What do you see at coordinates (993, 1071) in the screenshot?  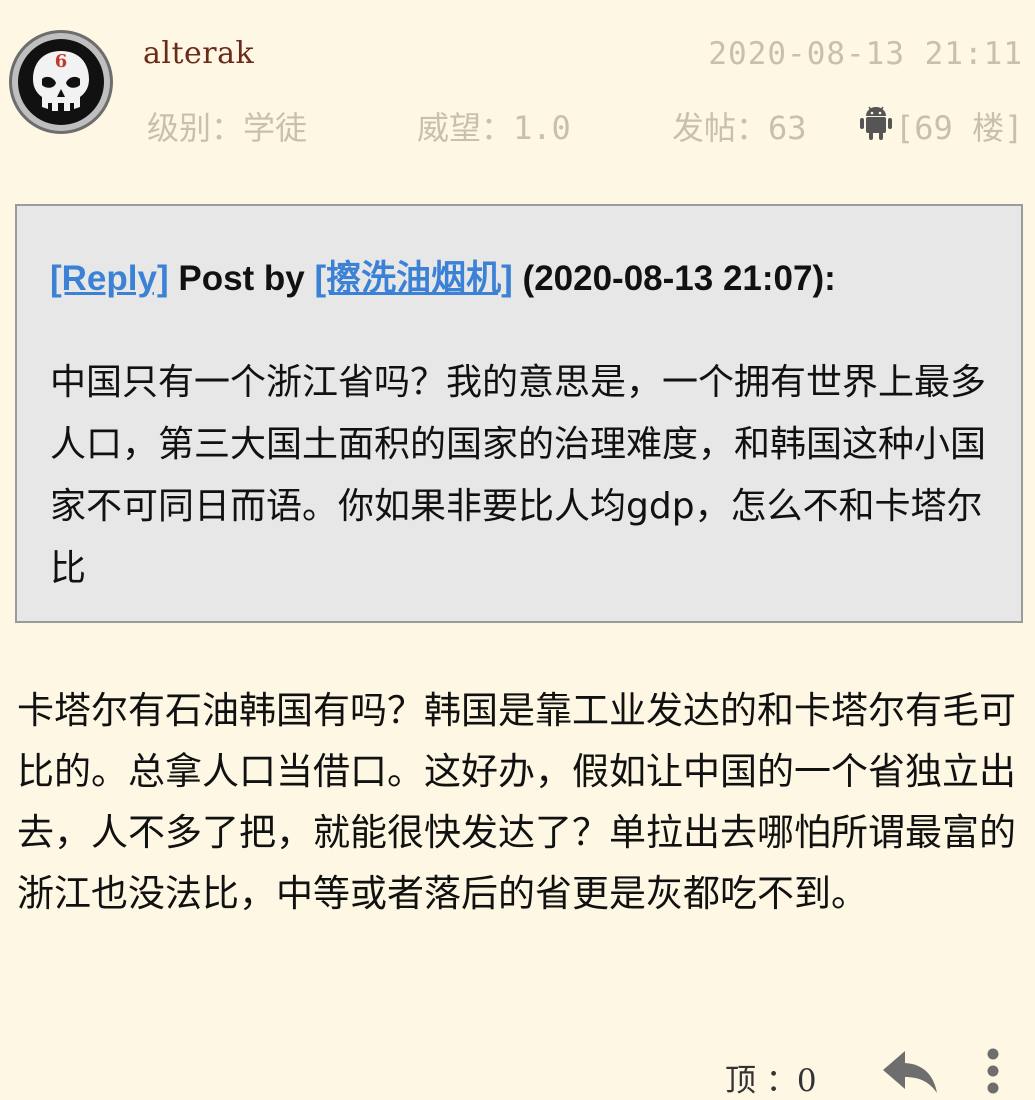 I see `more-vertical-icon` at bounding box center [993, 1071].